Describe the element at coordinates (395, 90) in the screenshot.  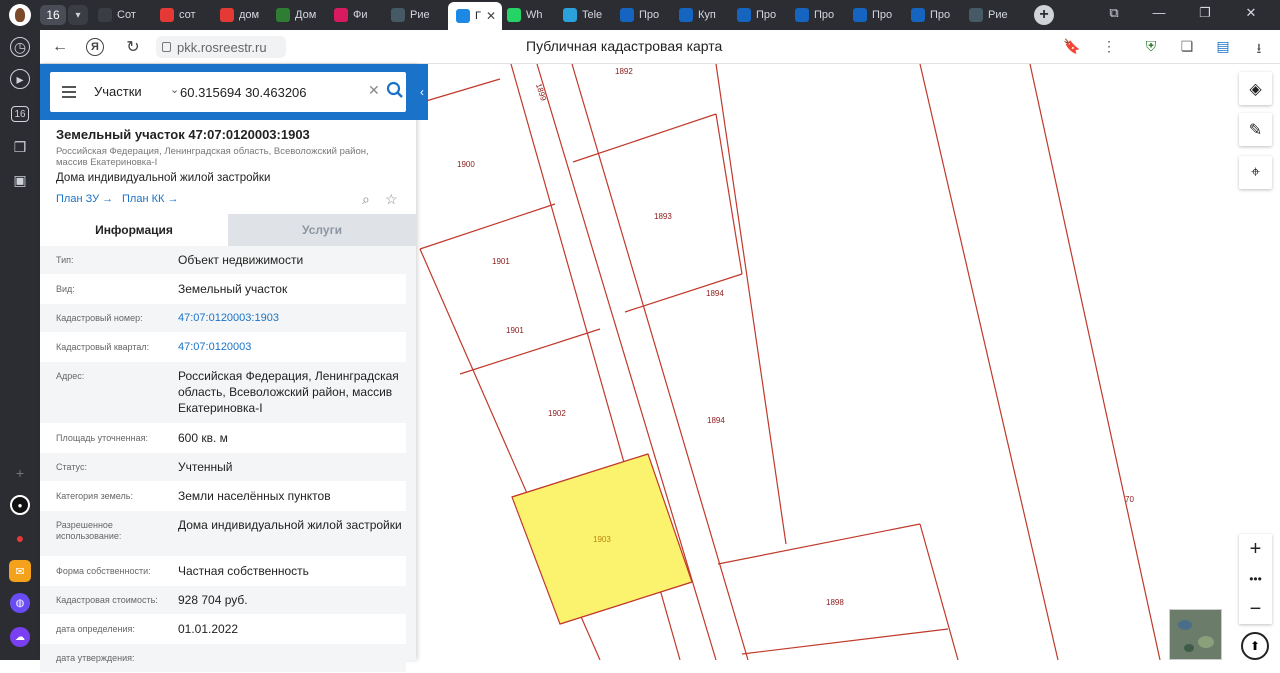
I see `search-icon` at that location.